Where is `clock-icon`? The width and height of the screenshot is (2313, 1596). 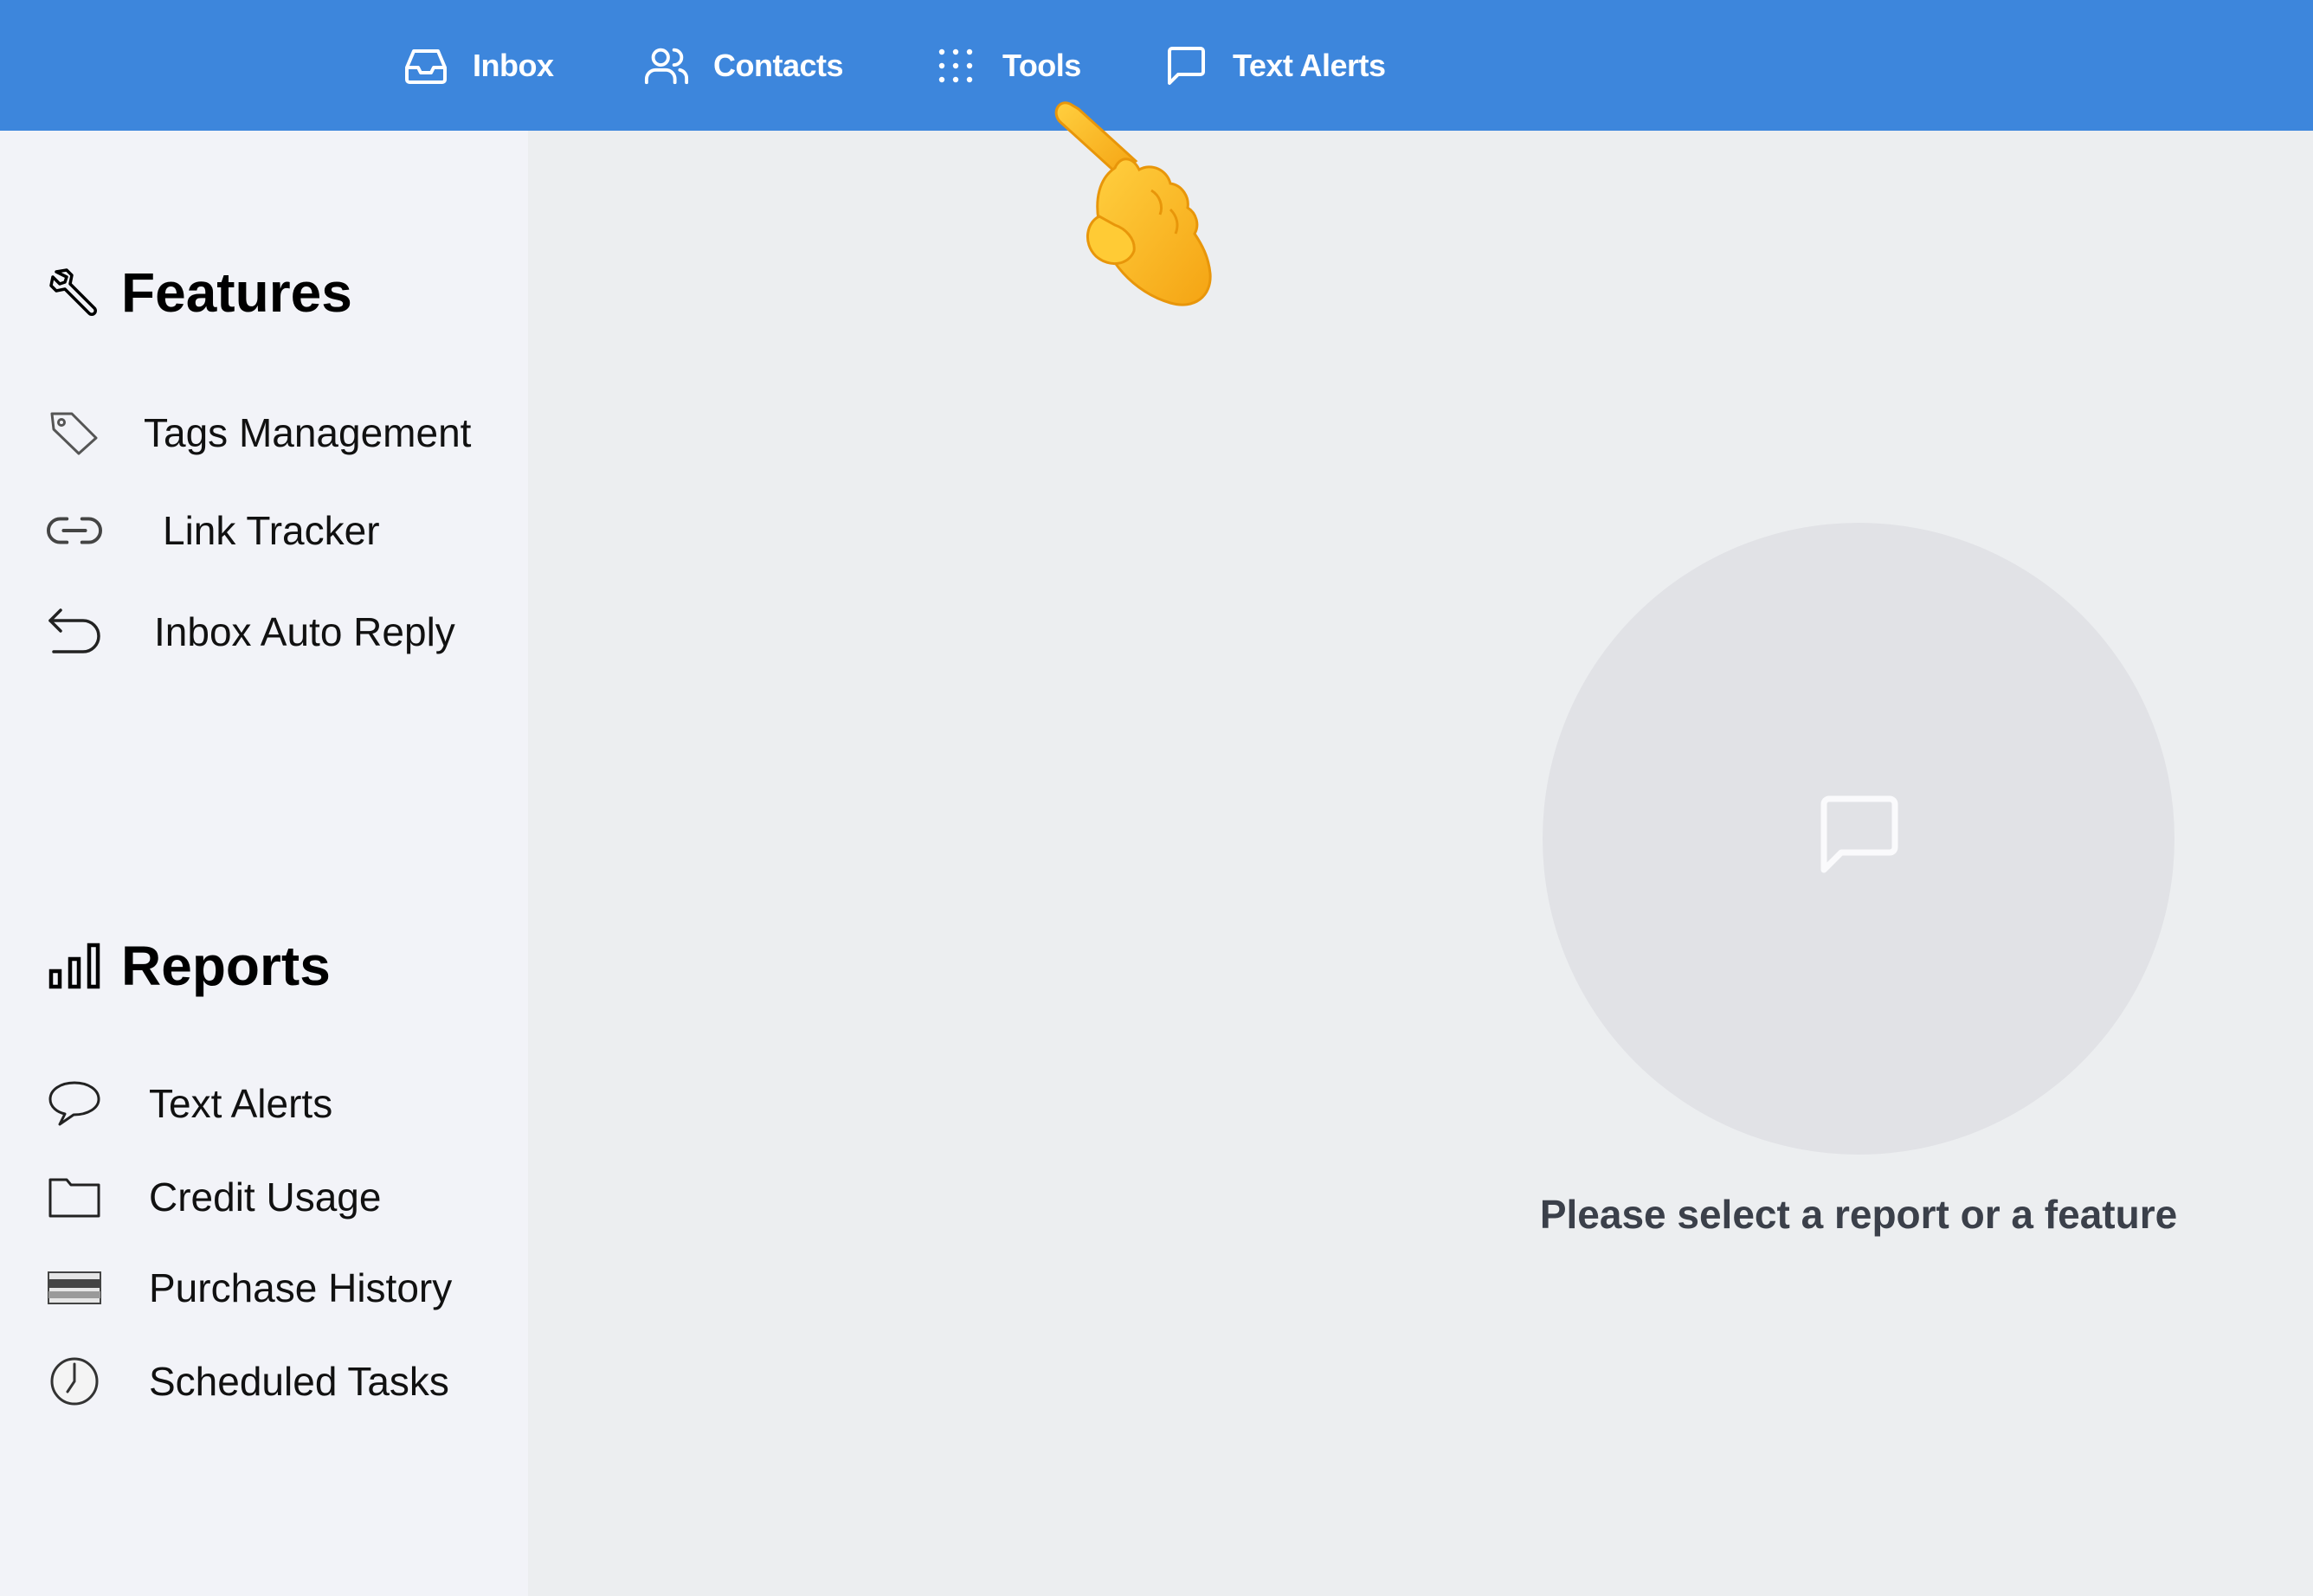 clock-icon is located at coordinates (74, 1381).